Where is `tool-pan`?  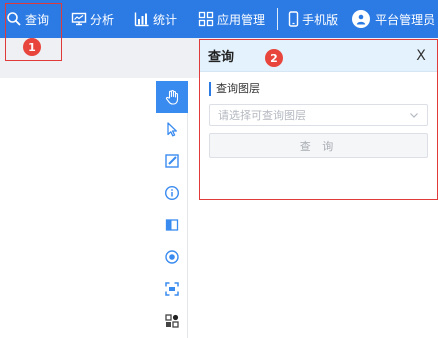 tool-pan is located at coordinates (172, 97).